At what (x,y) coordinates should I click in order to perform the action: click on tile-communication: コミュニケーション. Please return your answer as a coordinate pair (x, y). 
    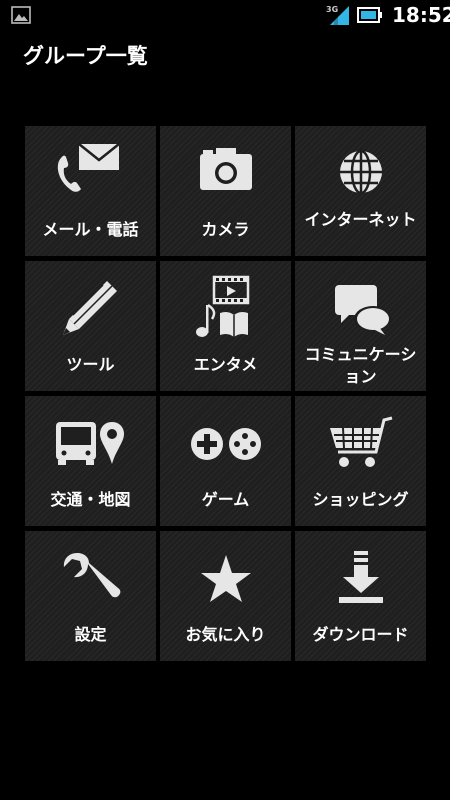
    Looking at the image, I should click on (360, 326).